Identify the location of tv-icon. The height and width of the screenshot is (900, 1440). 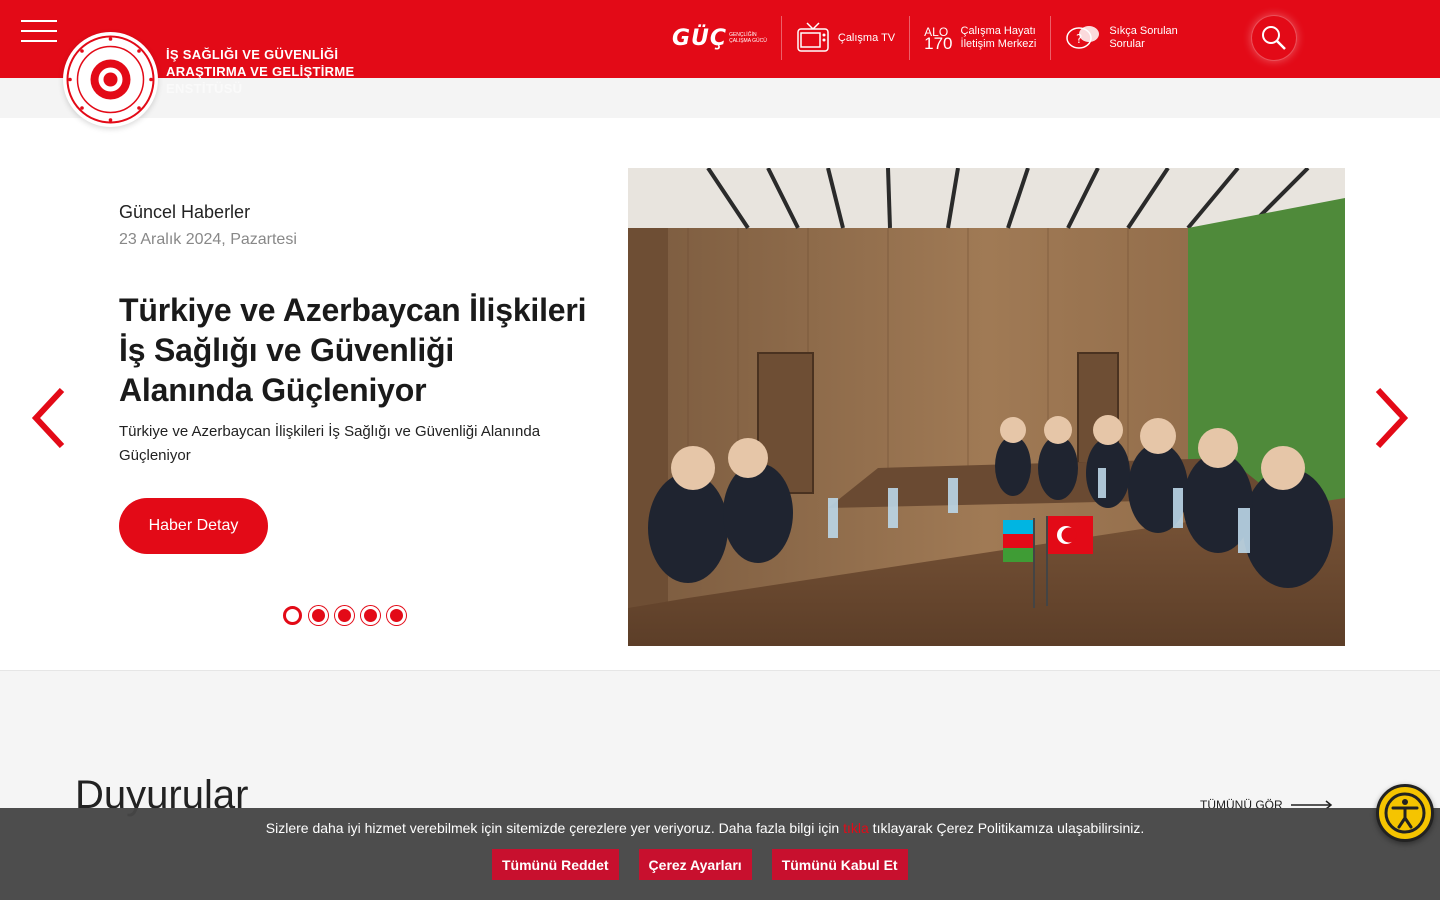
(813, 37).